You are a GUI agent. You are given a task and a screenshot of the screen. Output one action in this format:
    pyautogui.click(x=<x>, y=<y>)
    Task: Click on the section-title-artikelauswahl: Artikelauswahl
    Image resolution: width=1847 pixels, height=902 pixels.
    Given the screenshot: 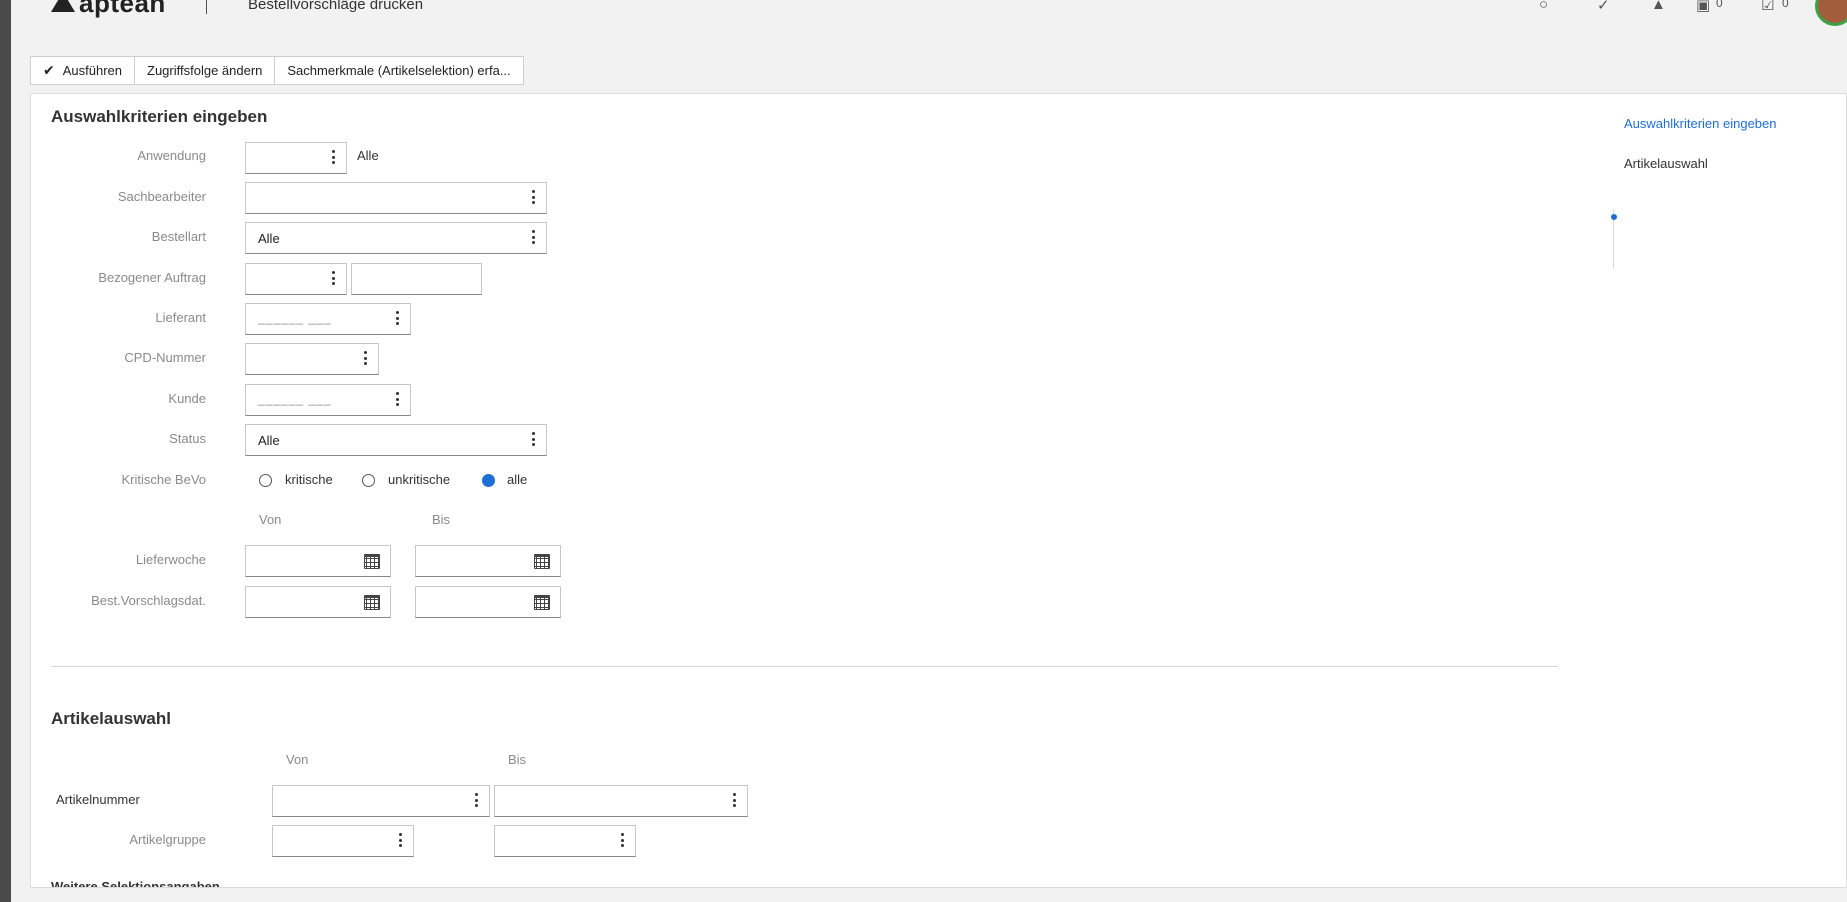 What is the action you would take?
    pyautogui.click(x=111, y=718)
    